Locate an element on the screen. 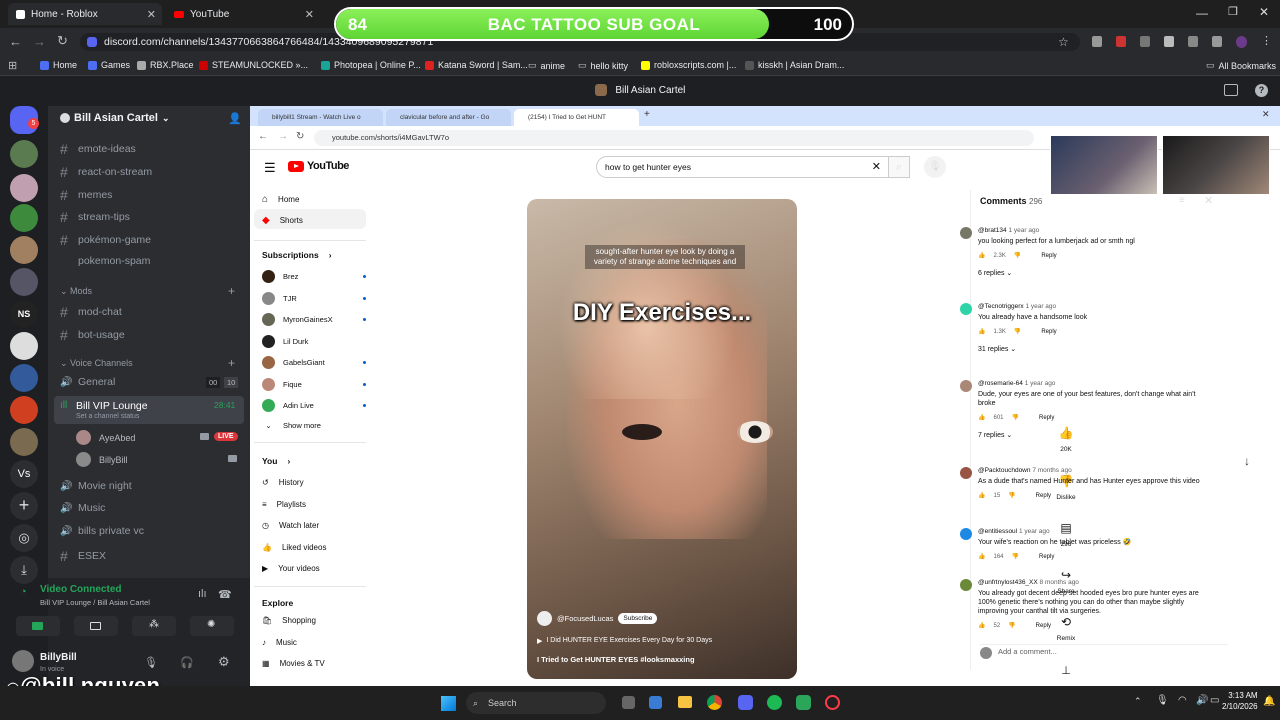 This screenshot has height=720, width=1280. search-icon: ⌕ is located at coordinates (899, 167).